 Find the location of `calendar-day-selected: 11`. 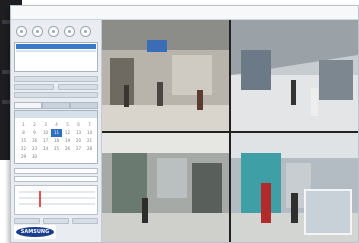

calendar-day-selected: 11 is located at coordinates (56, 133).